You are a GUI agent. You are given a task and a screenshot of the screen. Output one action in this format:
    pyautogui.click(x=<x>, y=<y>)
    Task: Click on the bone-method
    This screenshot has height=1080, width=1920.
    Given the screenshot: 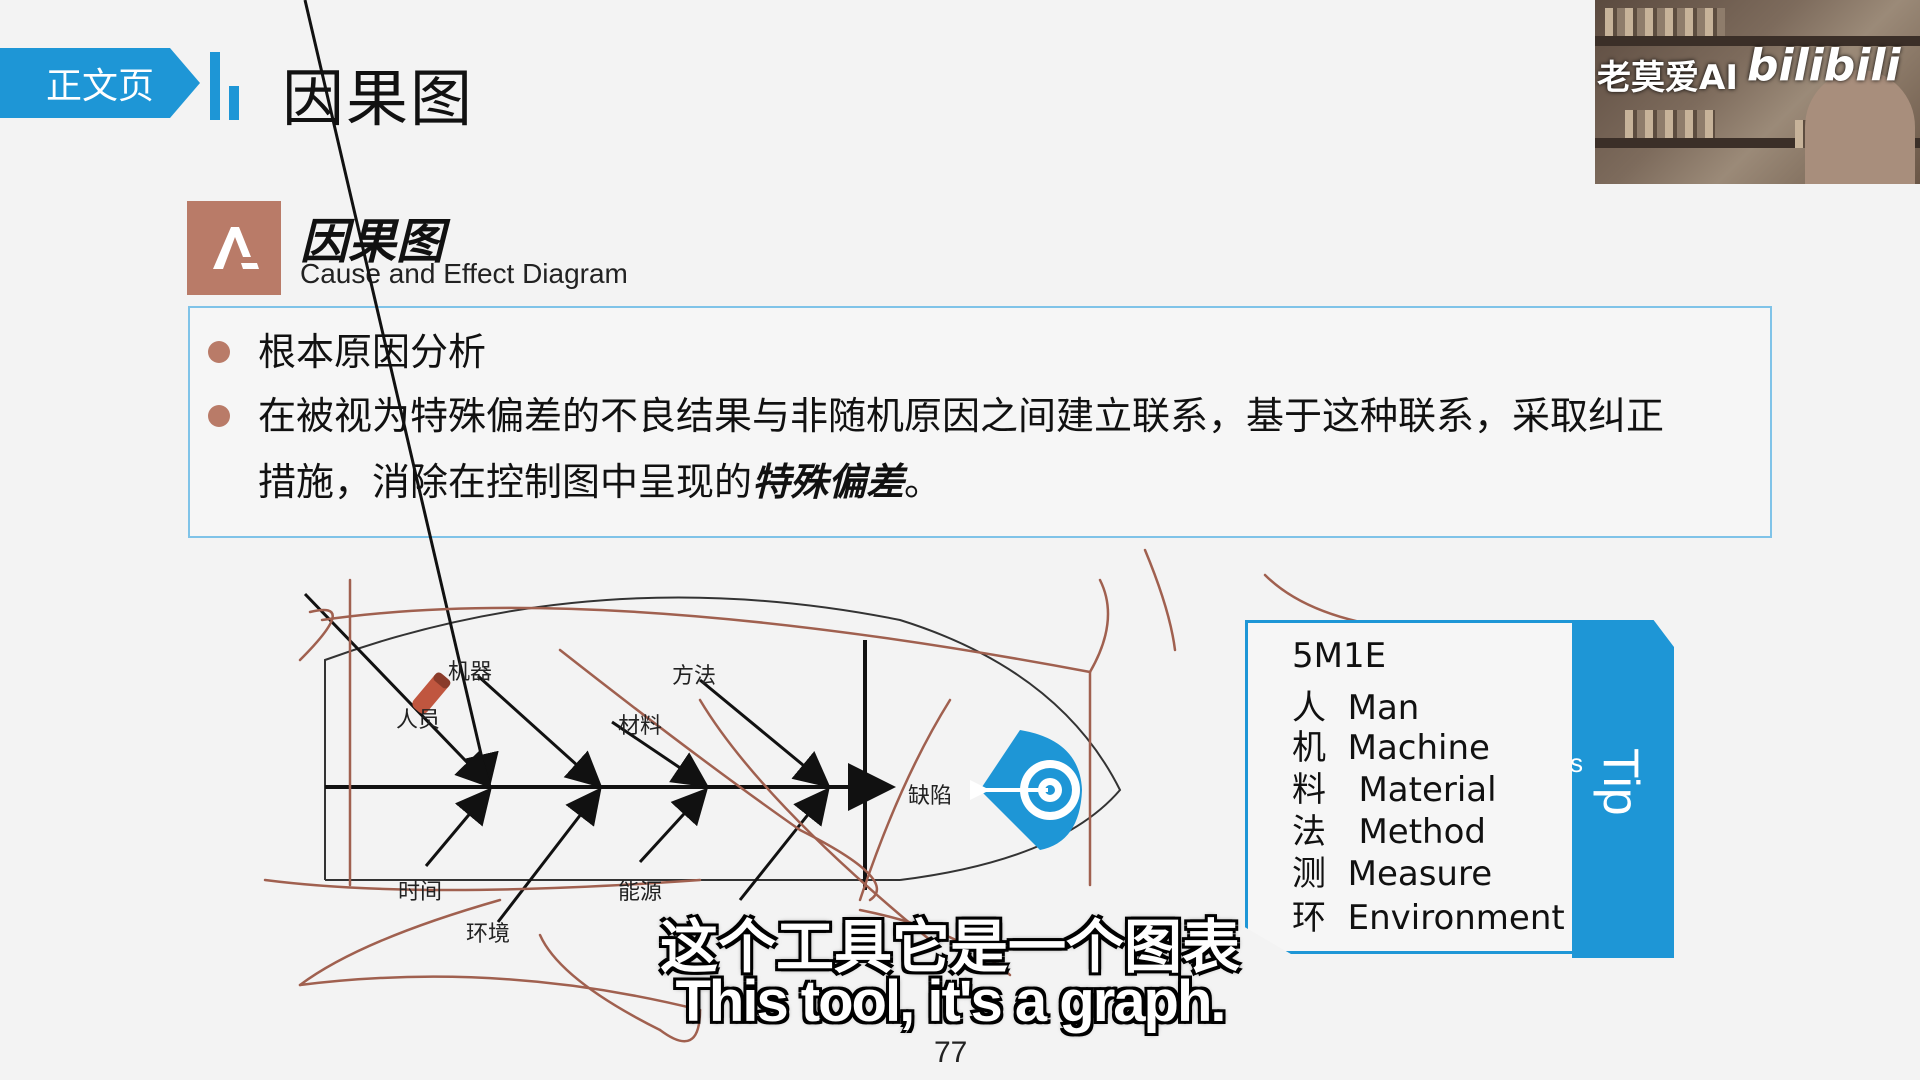 What is the action you would take?
    pyautogui.click(x=765, y=733)
    